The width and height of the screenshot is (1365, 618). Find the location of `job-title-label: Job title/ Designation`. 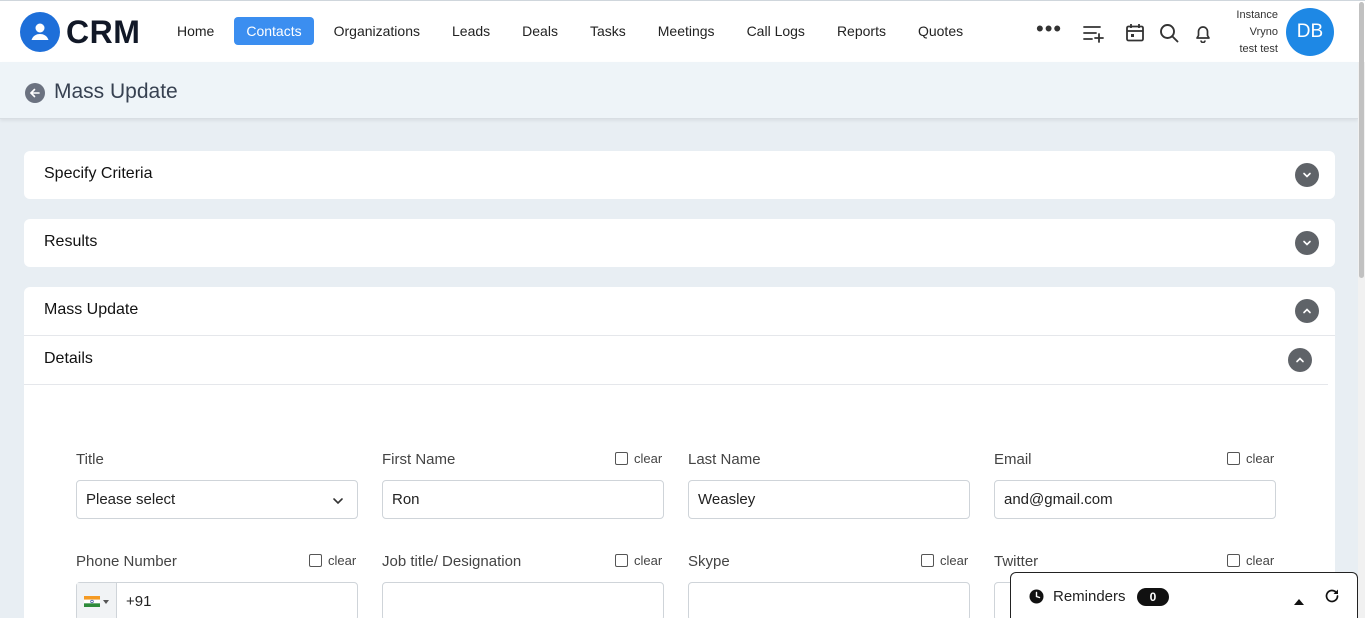

job-title-label: Job title/ Designation is located at coordinates (452, 561).